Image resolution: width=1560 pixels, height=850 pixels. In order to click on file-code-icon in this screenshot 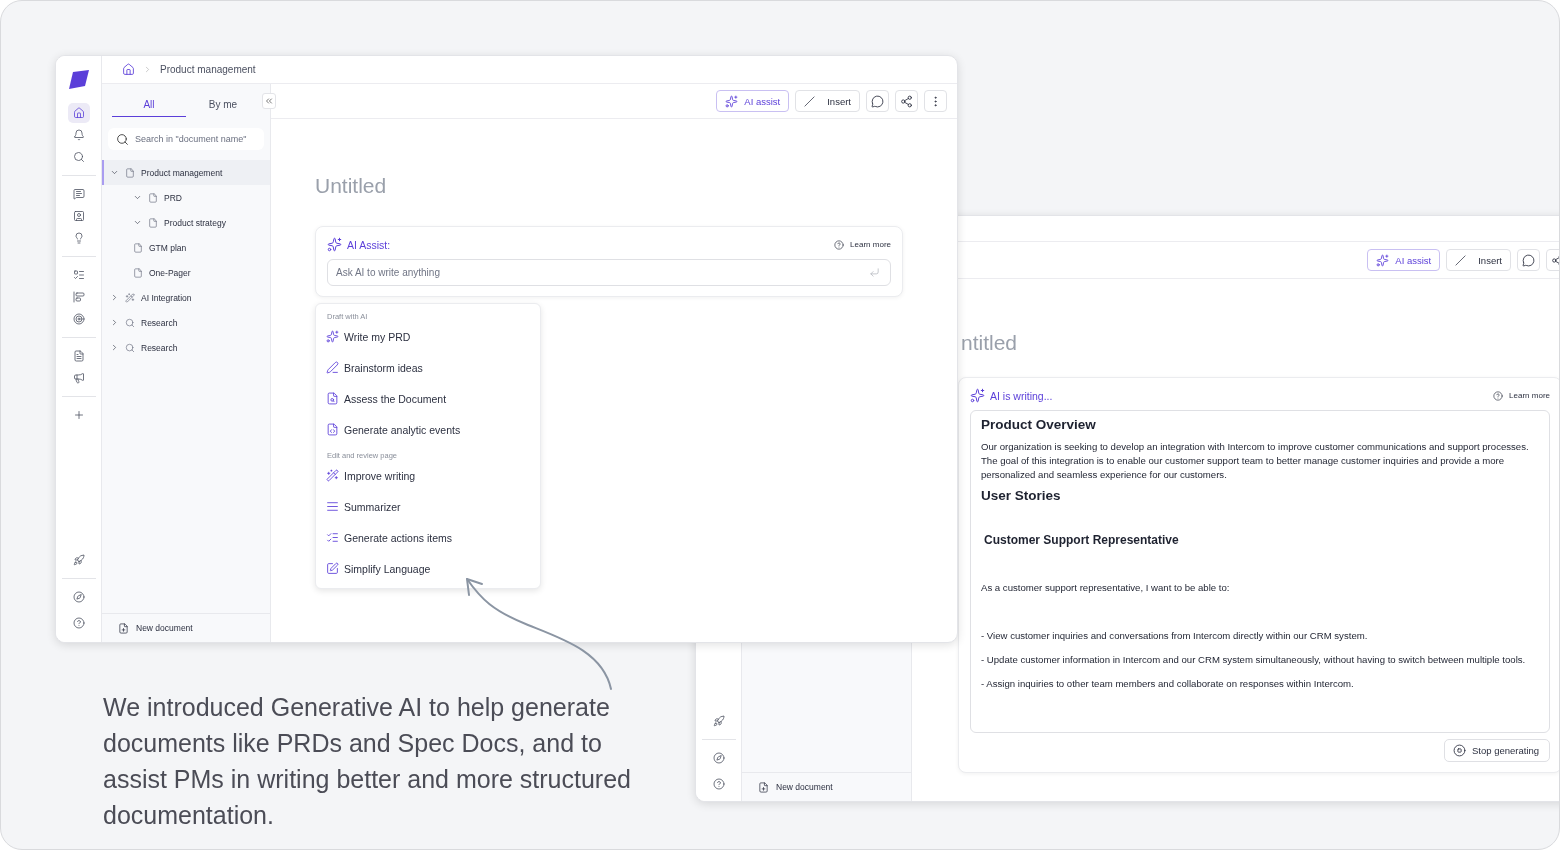, I will do `click(332, 429)`.